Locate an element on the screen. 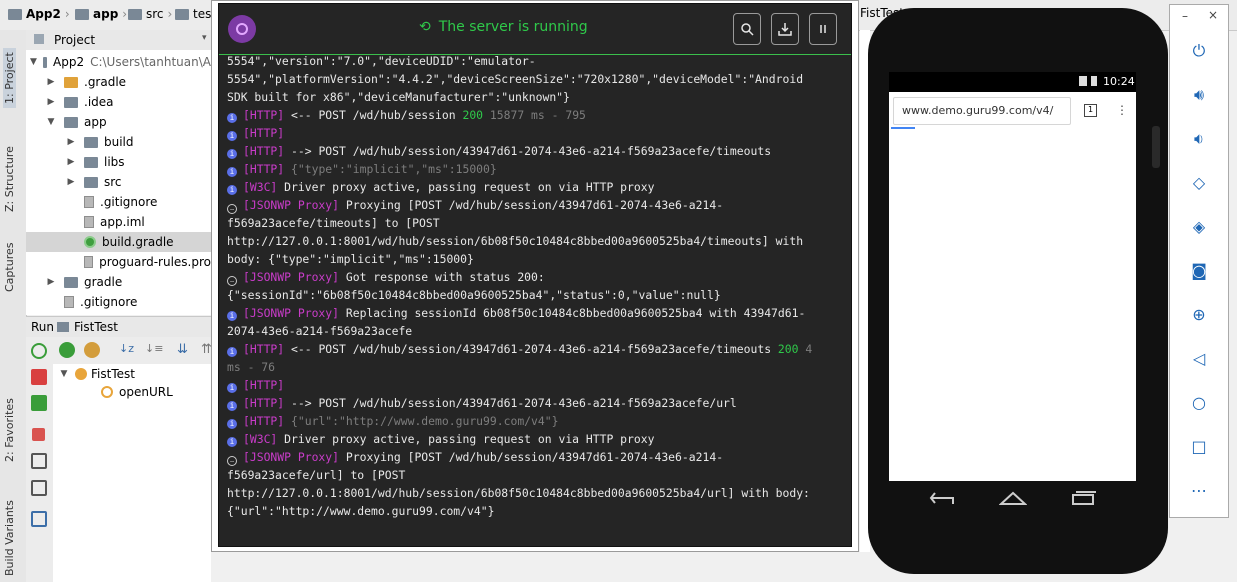 The width and height of the screenshot is (1237, 582). tree-item: ▶ gradle is located at coordinates (118, 282).